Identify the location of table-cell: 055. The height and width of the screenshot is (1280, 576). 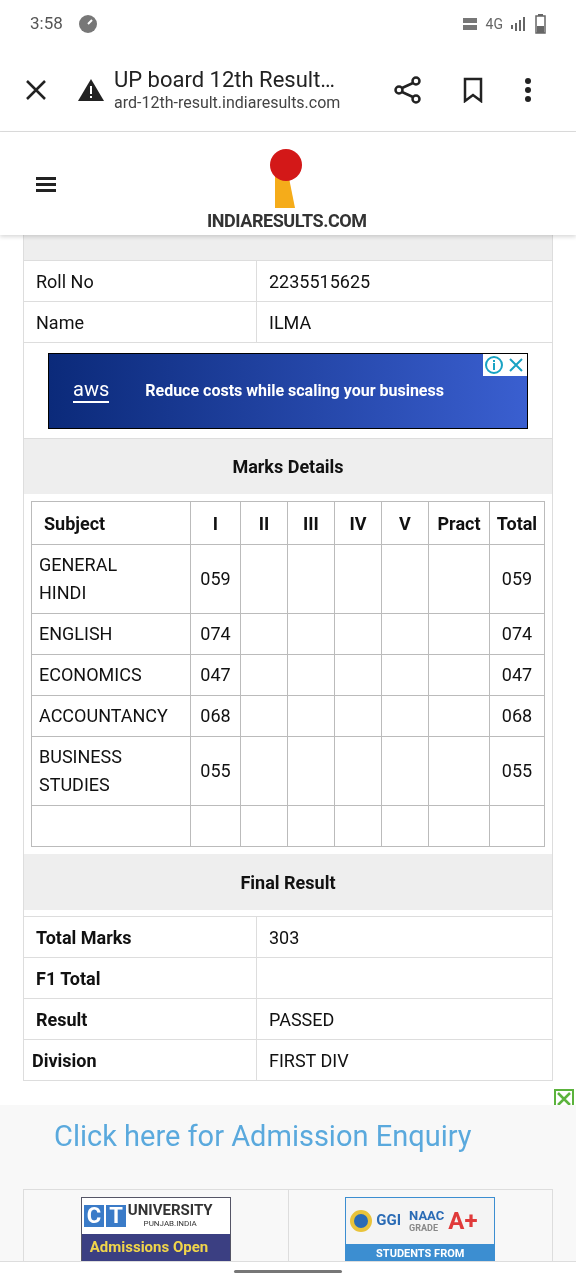
(216, 771).